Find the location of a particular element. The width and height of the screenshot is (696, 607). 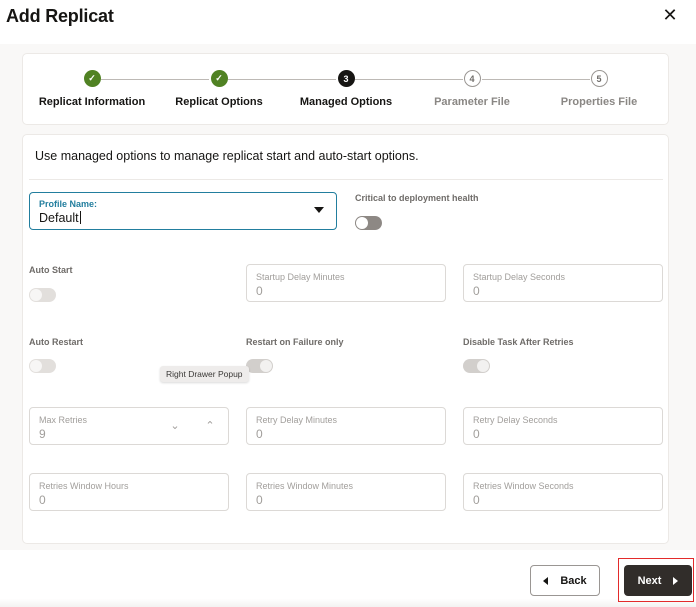

dialog-footer: Back Next is located at coordinates (348, 578).